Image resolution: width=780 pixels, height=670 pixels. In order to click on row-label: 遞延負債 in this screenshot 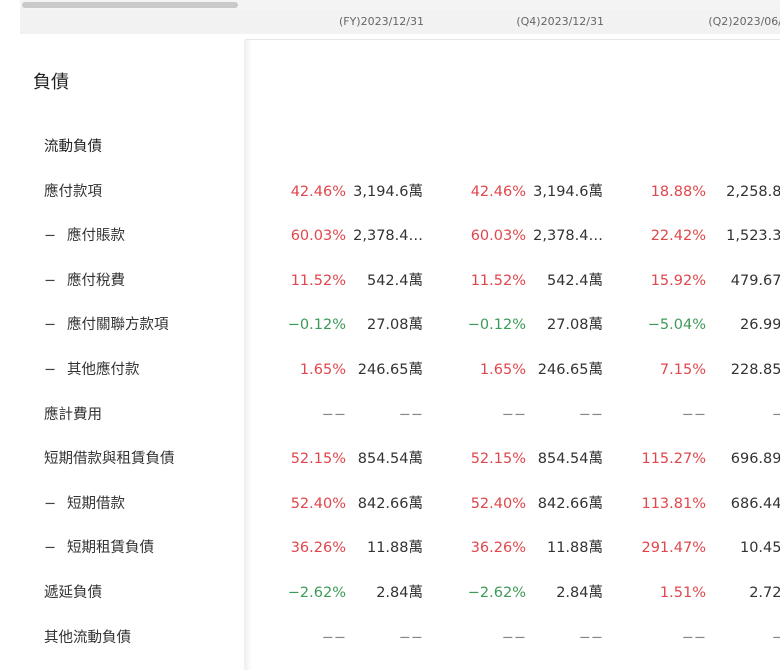, I will do `click(73, 593)`.